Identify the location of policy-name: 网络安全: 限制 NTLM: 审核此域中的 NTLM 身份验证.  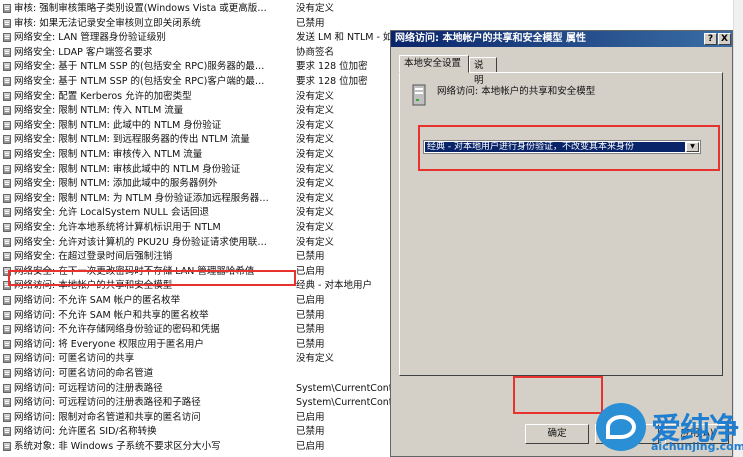
(127, 169).